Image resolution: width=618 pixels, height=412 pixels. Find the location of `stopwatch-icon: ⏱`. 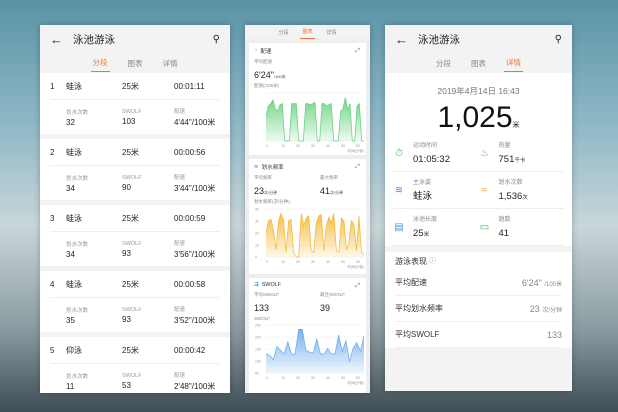

stopwatch-icon: ⏱ is located at coordinates (399, 153).